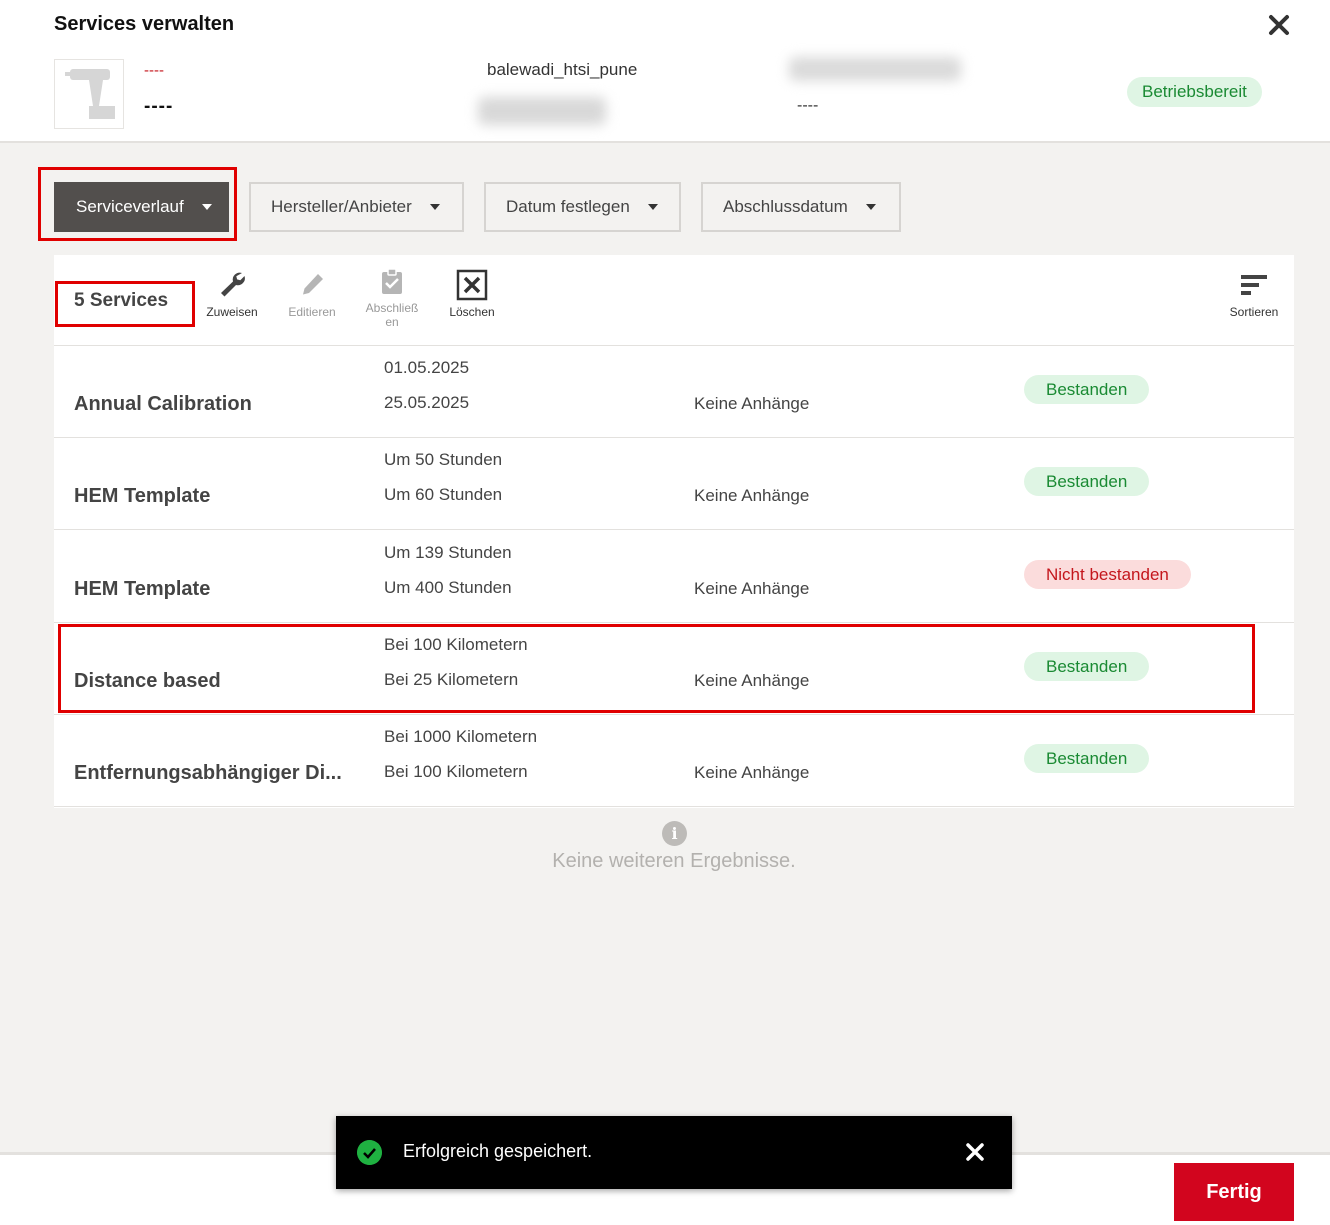 The width and height of the screenshot is (1330, 1225). What do you see at coordinates (562, 69) in the screenshot?
I see `asset-location: balewadi_htsi_pune` at bounding box center [562, 69].